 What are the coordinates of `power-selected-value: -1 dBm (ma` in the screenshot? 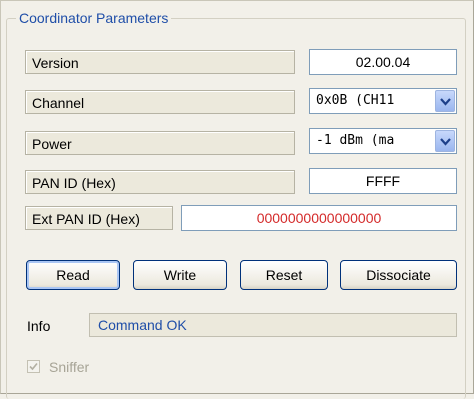 It's located at (355, 140).